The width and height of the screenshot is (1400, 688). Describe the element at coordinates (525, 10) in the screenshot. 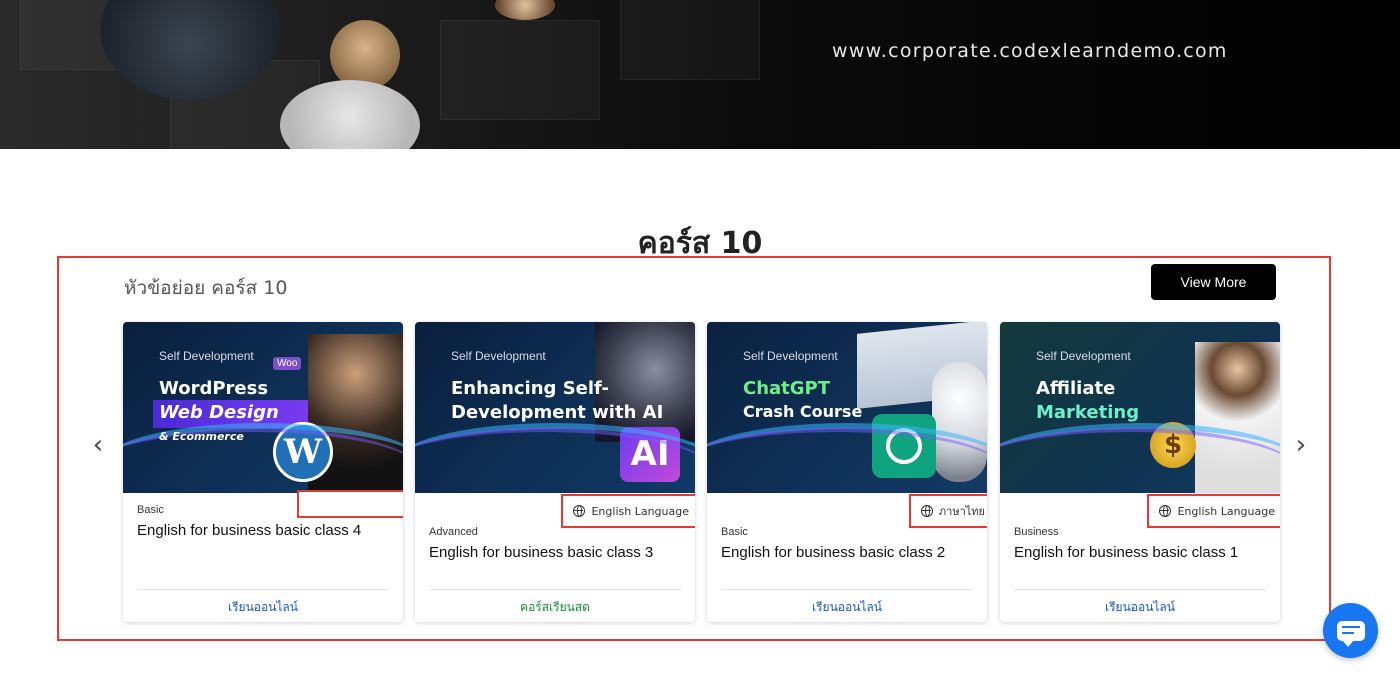

I see `hero-figure` at that location.